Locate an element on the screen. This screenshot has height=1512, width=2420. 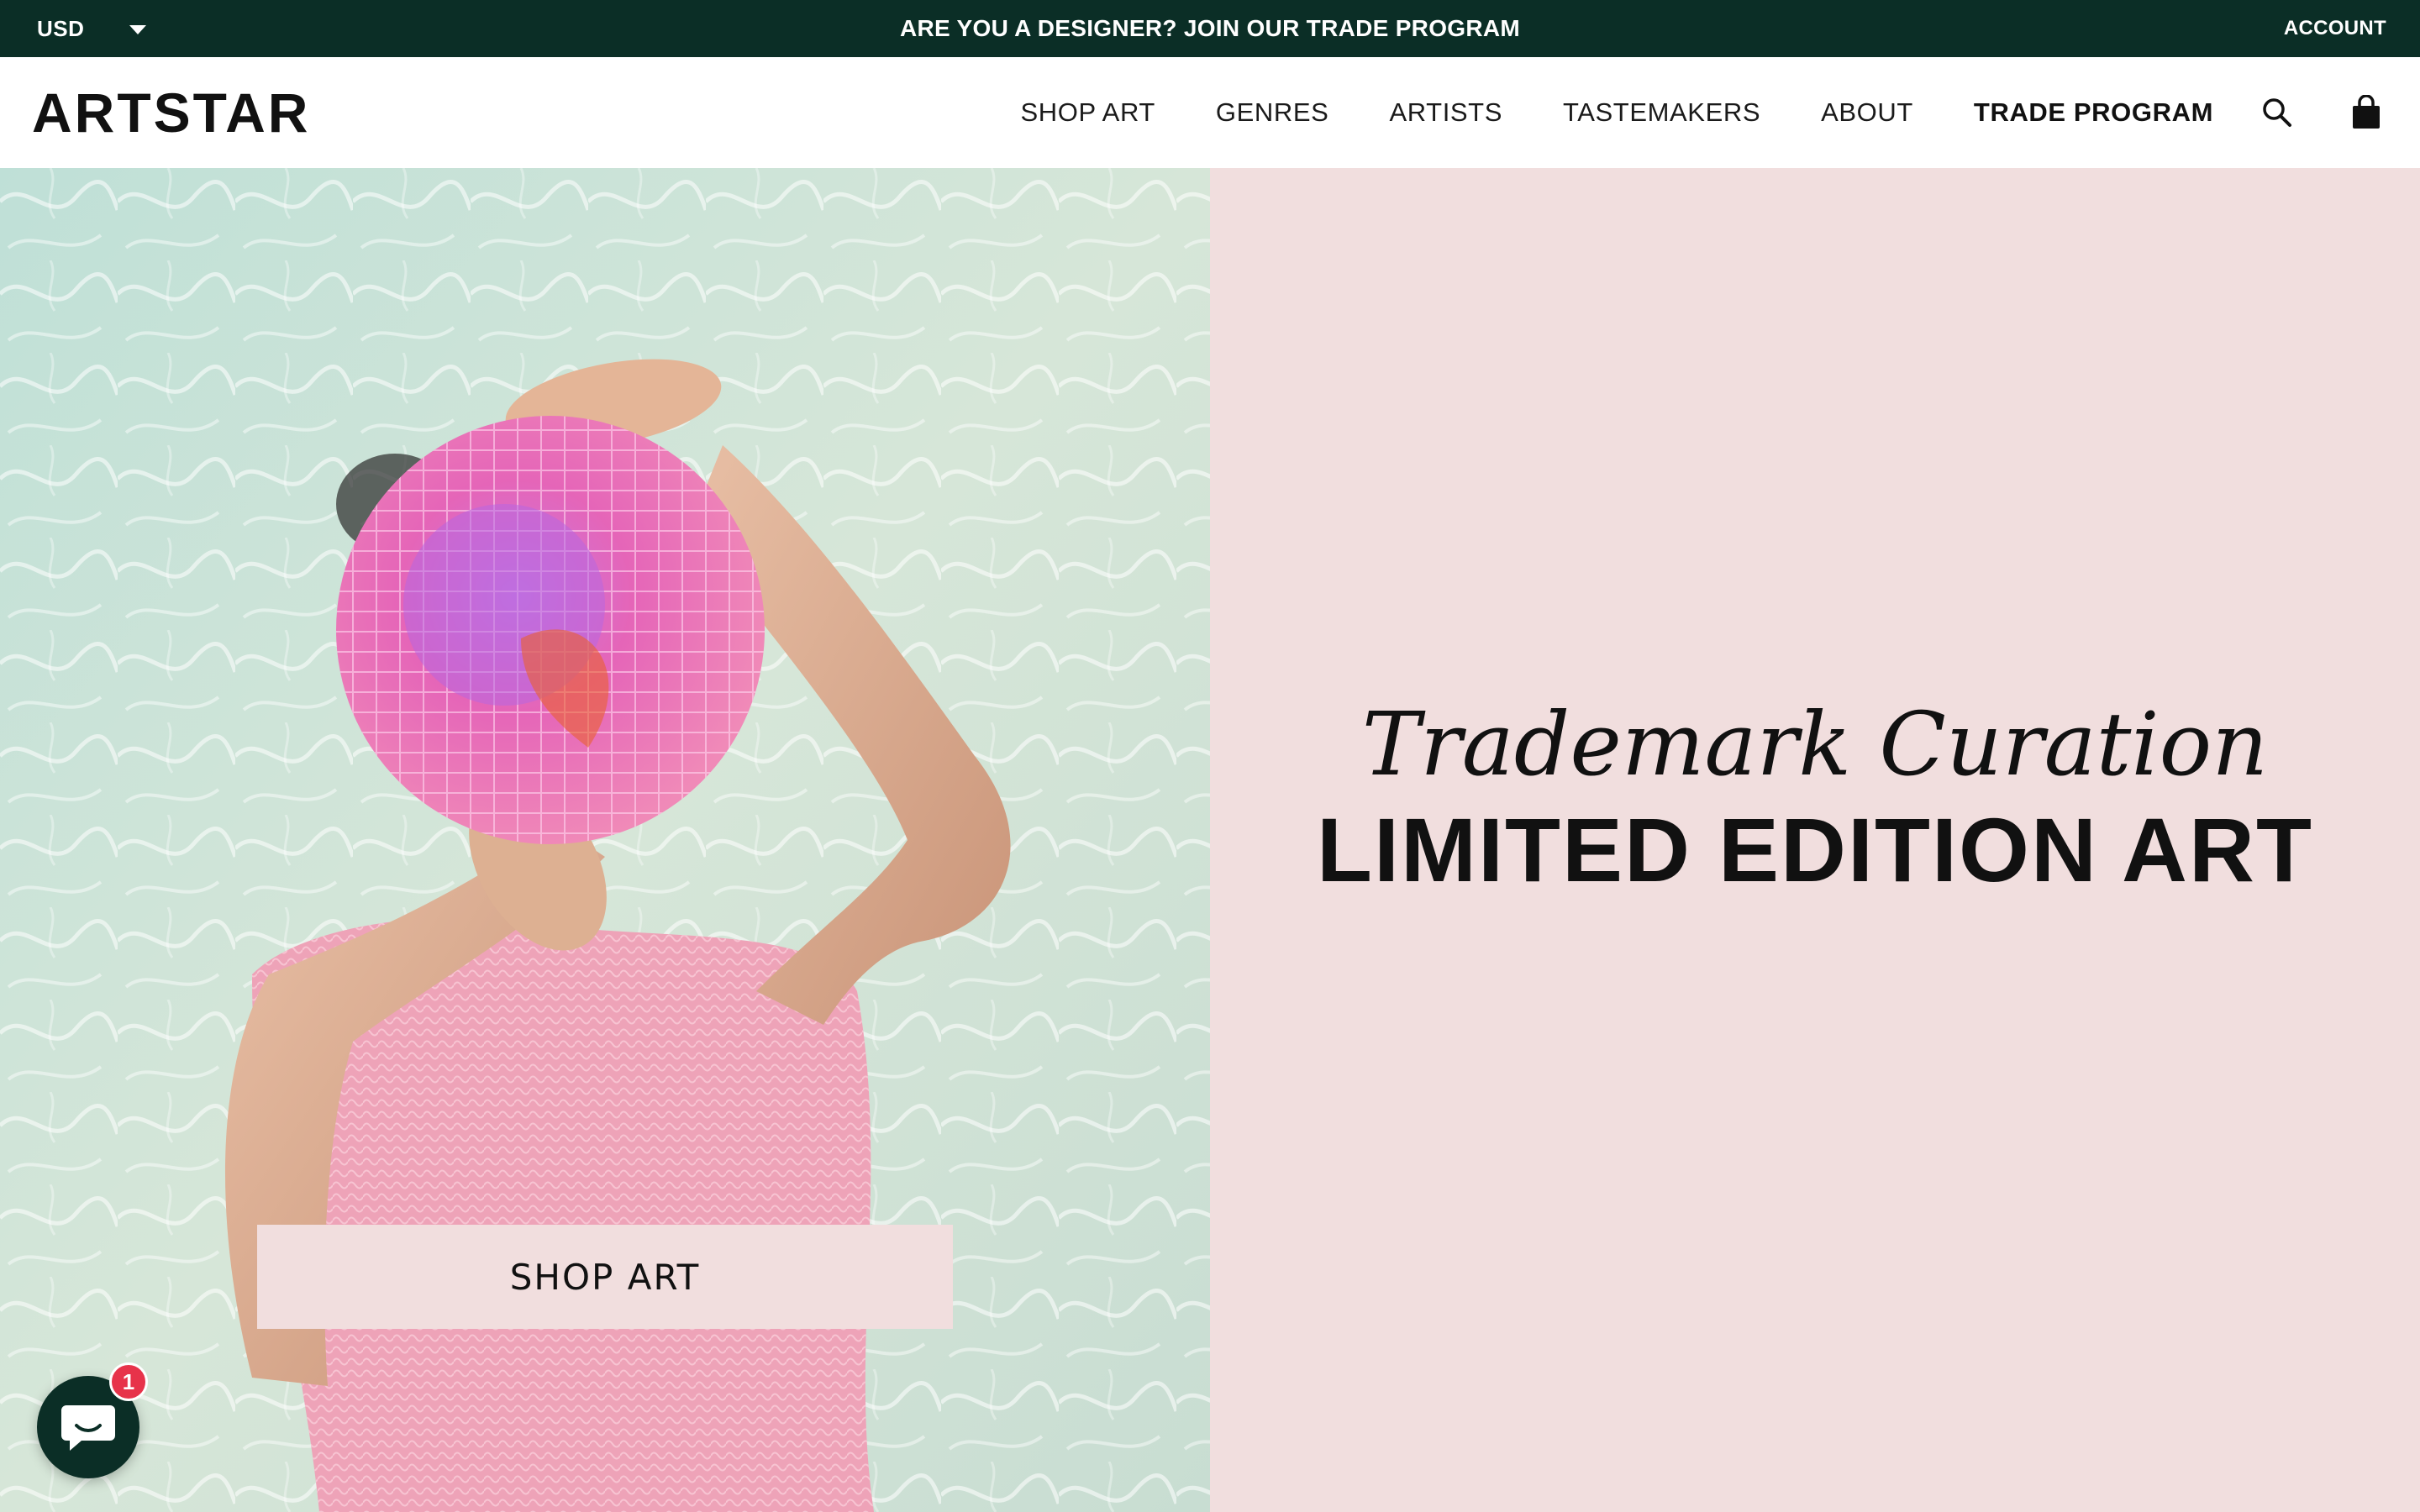
chevron-down-icon is located at coordinates (138, 29).